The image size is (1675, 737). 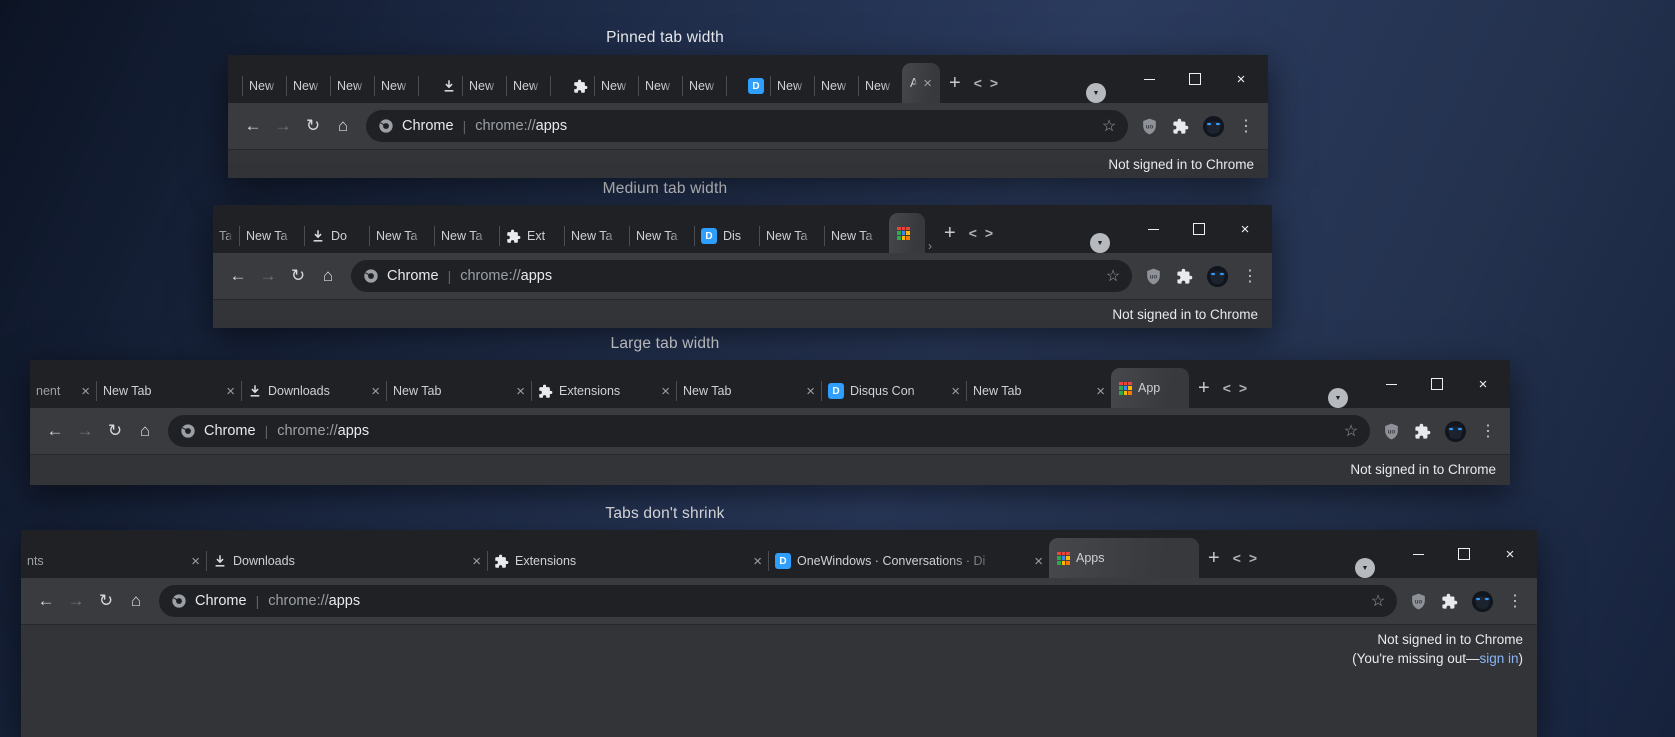 What do you see at coordinates (532, 236) in the screenshot?
I see `tab: Ext` at bounding box center [532, 236].